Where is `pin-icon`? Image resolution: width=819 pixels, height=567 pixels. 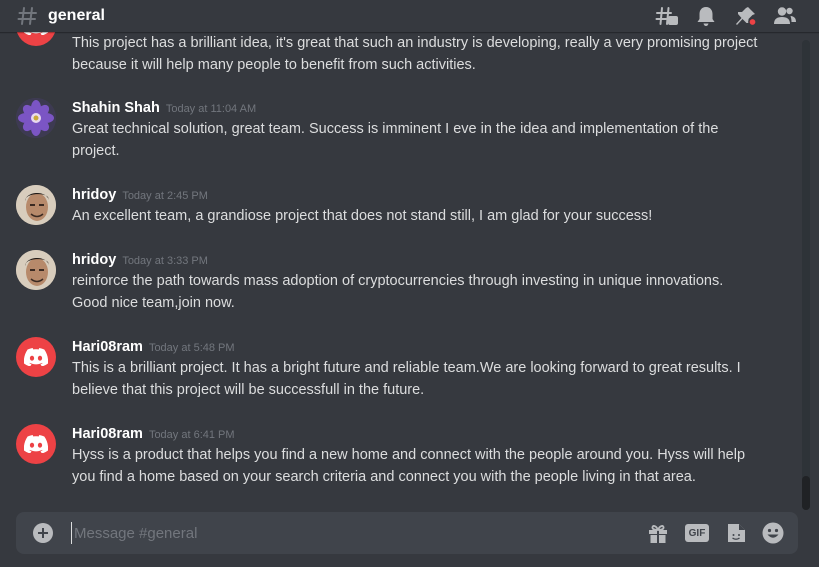 pin-icon is located at coordinates (746, 16).